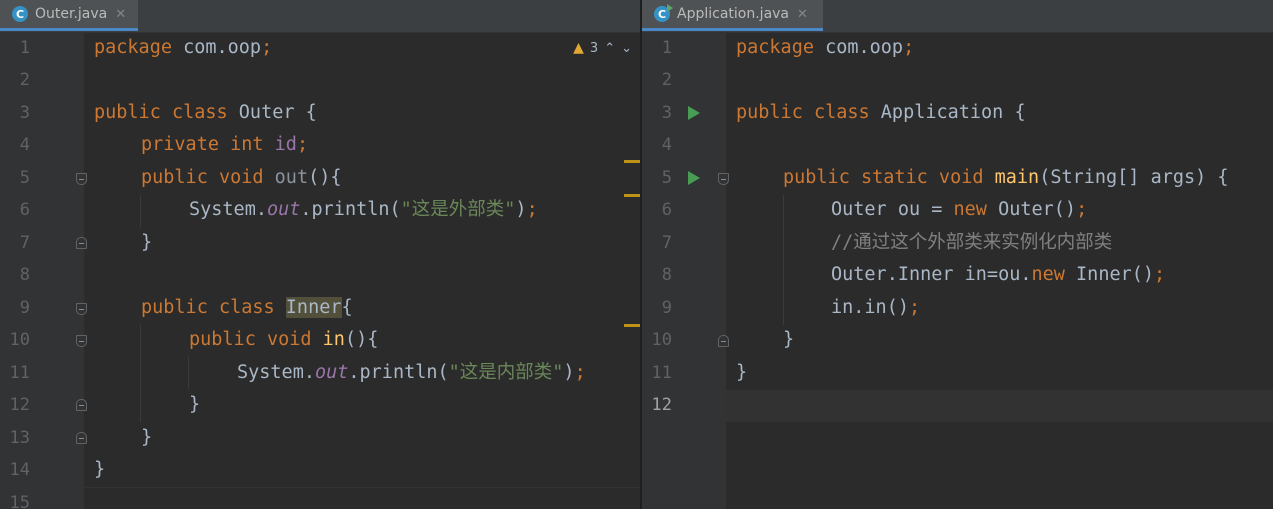  What do you see at coordinates (71, 14) in the screenshot?
I see `tab-label: Outer.java` at bounding box center [71, 14].